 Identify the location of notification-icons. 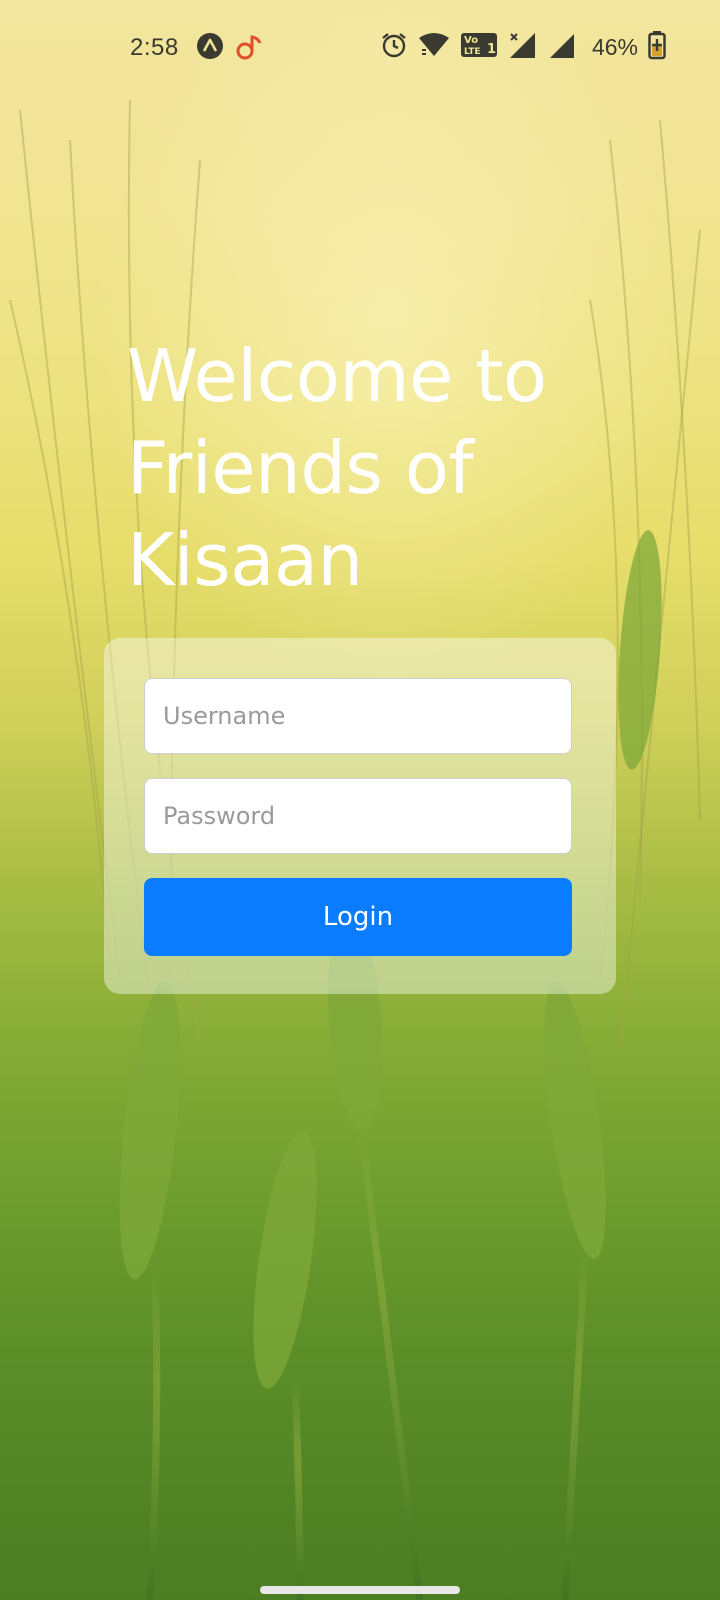
(230, 49).